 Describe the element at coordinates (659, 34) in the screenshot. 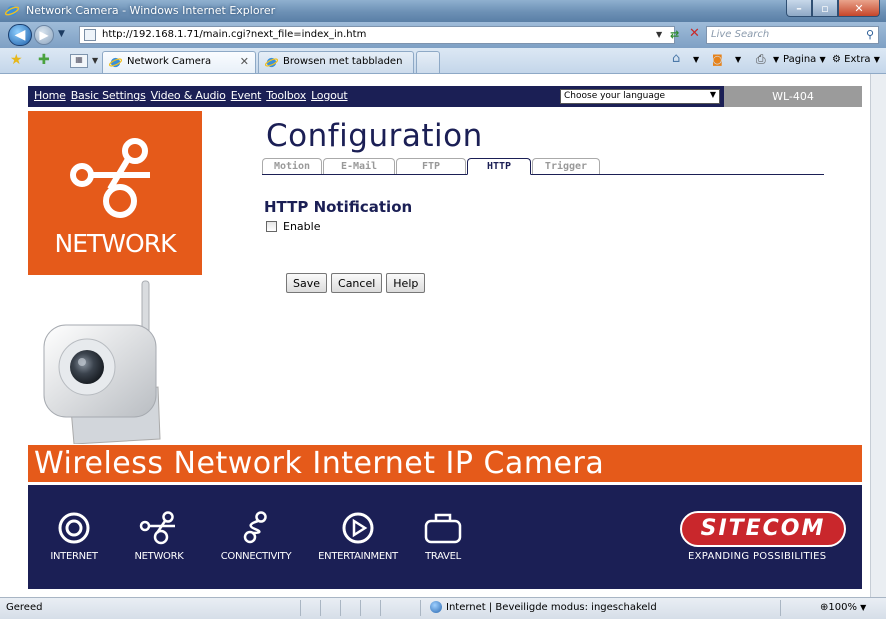

I see `address-dropdown-icon: ▼` at that location.